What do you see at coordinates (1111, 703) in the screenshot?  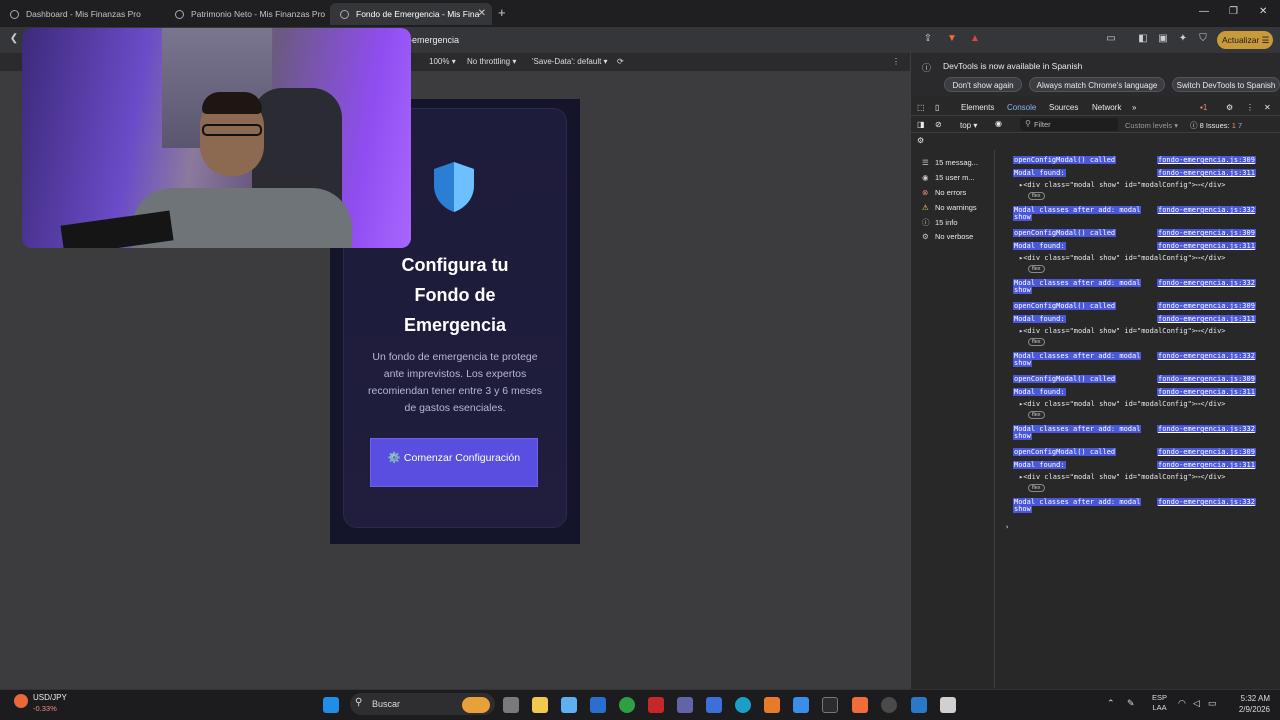 I see `tray-chevron-icon: ⌃` at bounding box center [1111, 703].